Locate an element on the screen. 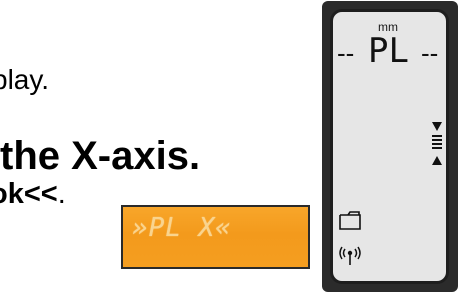 The image size is (458, 292). instruction-line-ok: ok<<. is located at coordinates (33, 194).